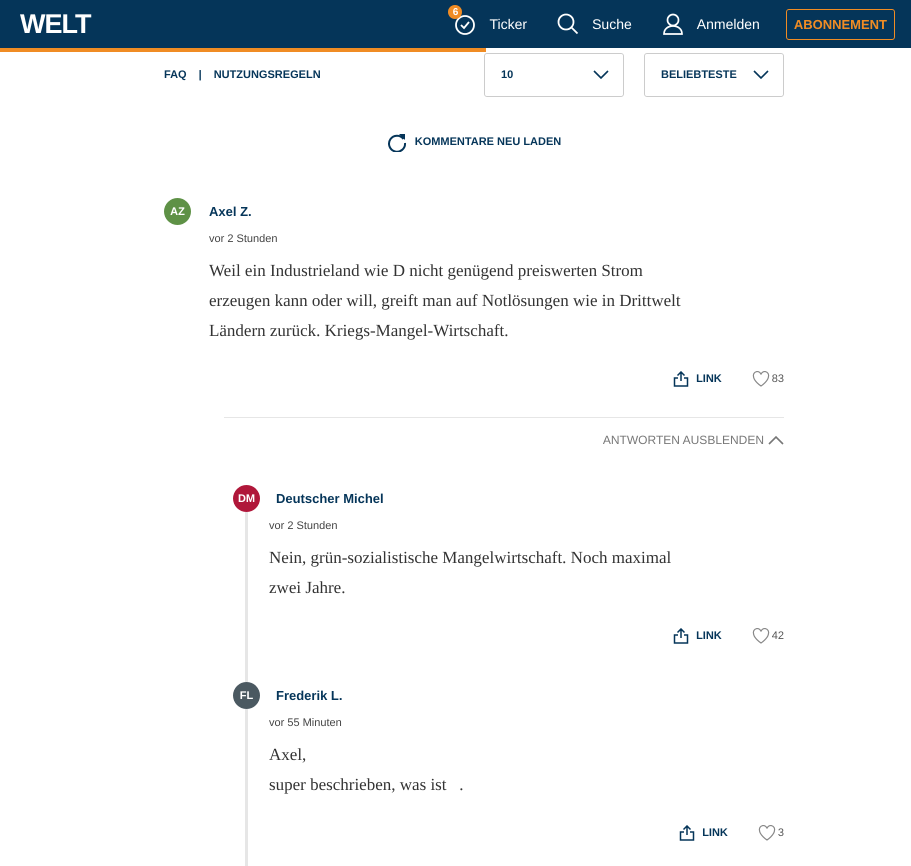 Image resolution: width=911 pixels, height=866 pixels. What do you see at coordinates (55, 24) in the screenshot?
I see `logo: WELT` at bounding box center [55, 24].